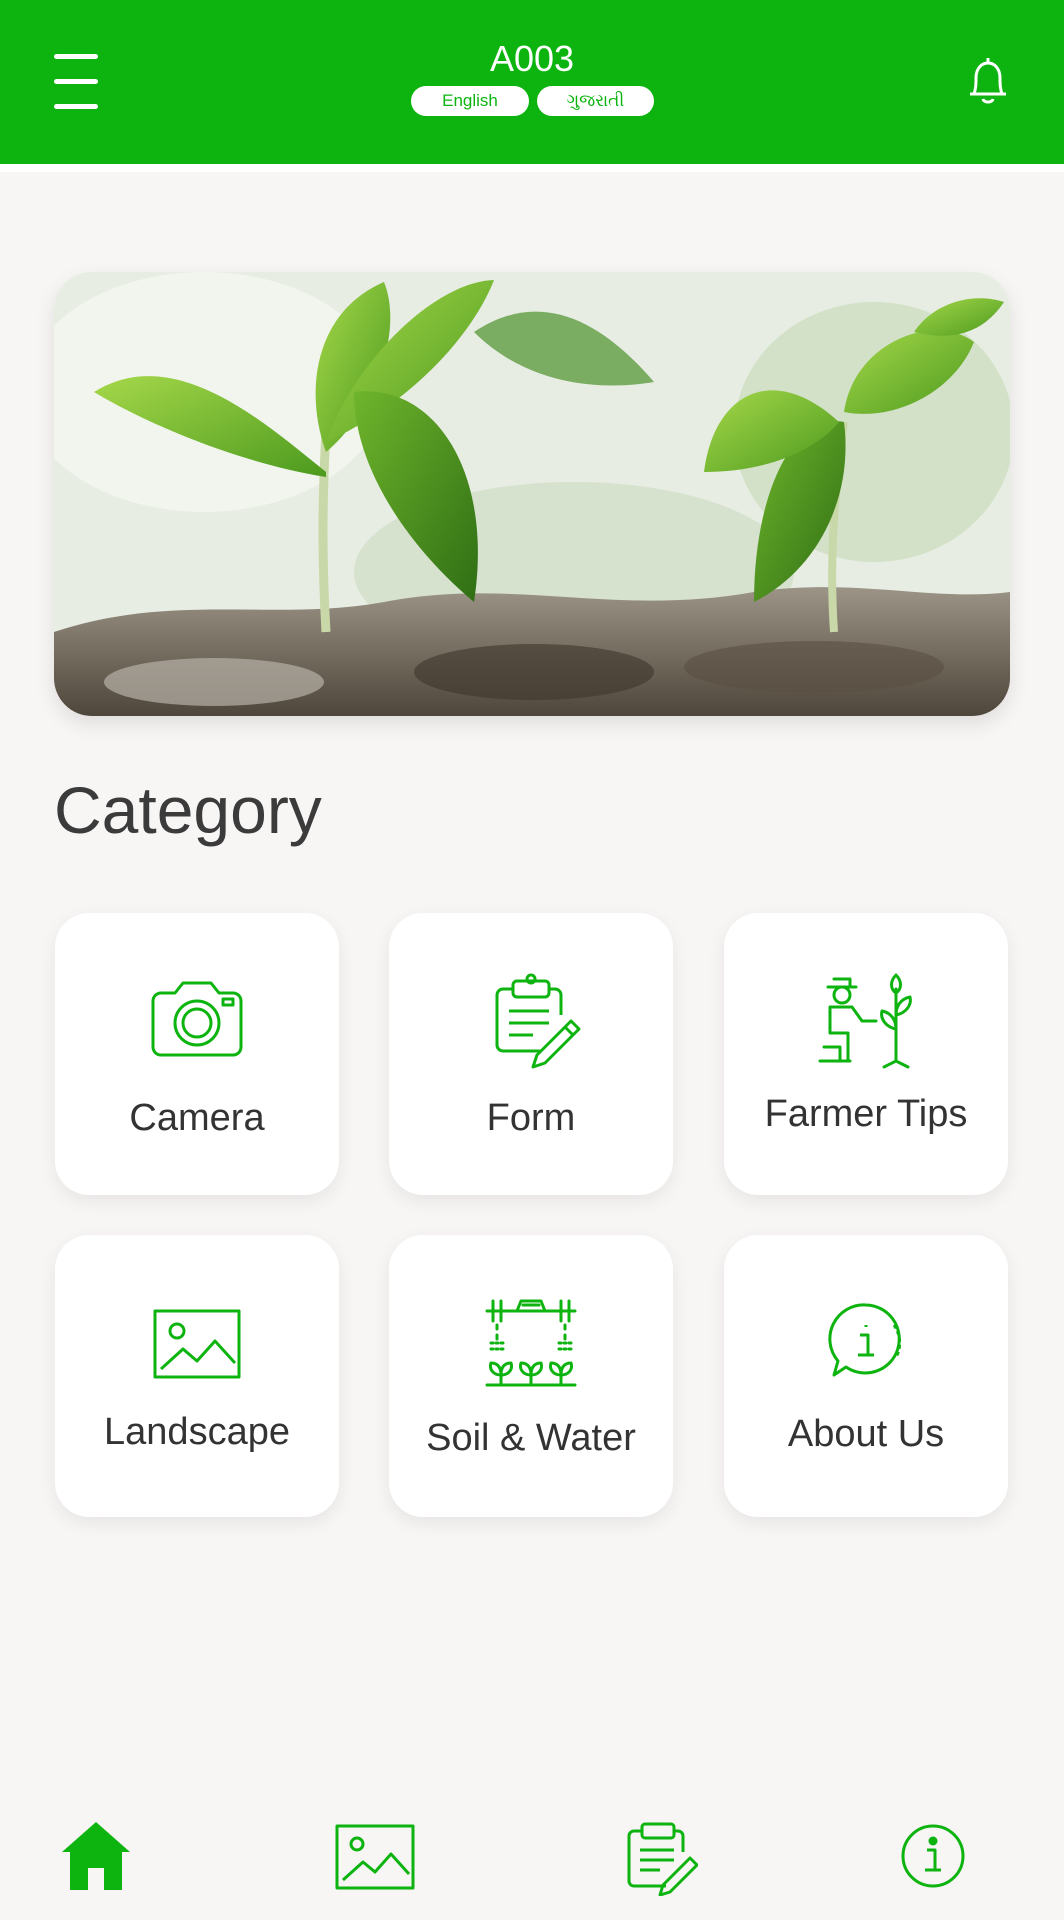 This screenshot has height=1920, width=1064. I want to click on category-card-form: Form, so click(531, 1054).